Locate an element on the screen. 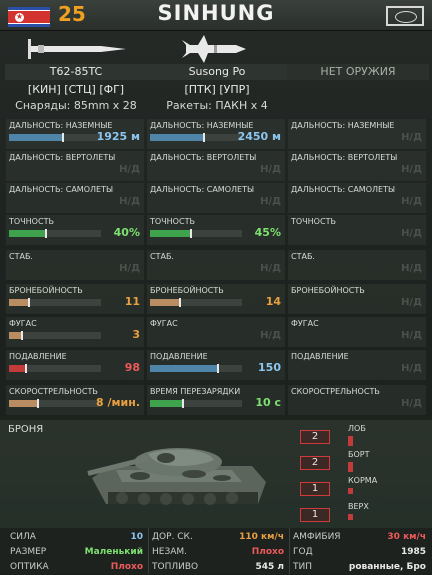 The image size is (432, 575). stat-value: 10 с is located at coordinates (268, 402).